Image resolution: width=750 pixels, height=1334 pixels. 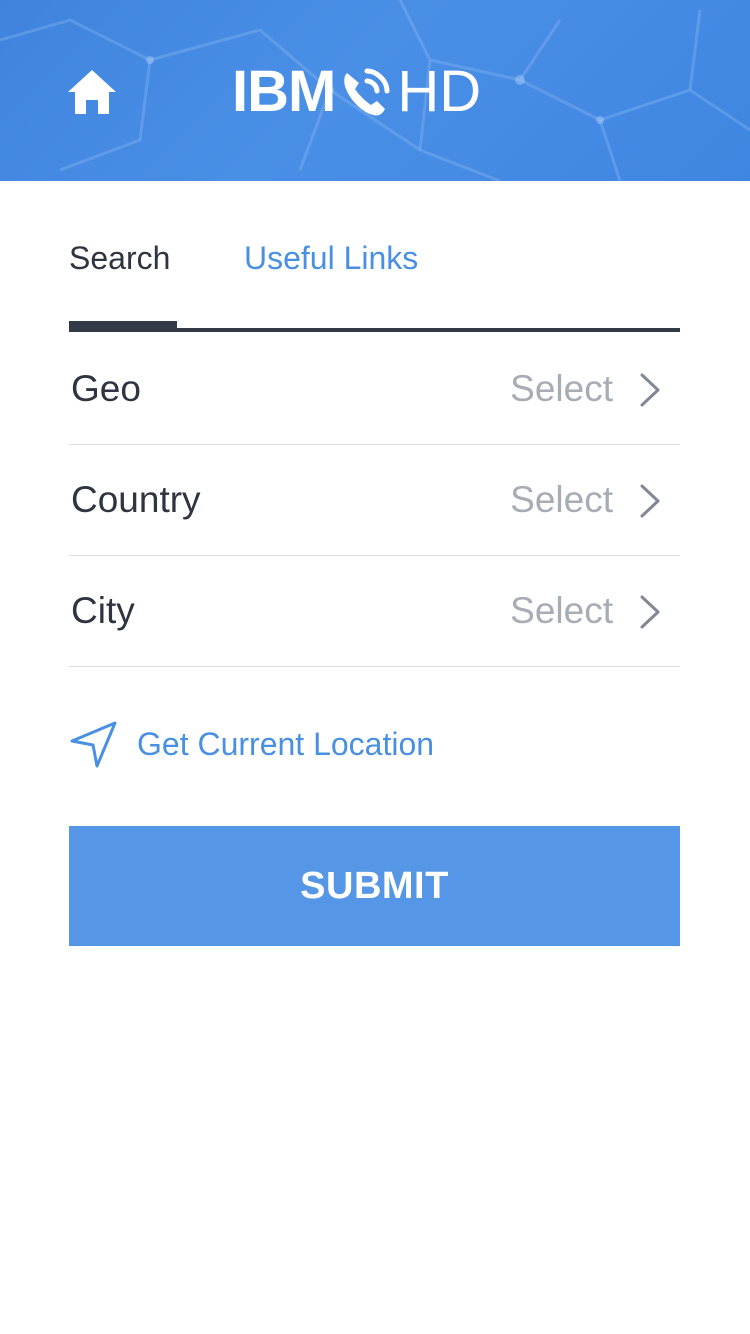 What do you see at coordinates (106, 388) in the screenshot?
I see `geo-label: Geo` at bounding box center [106, 388].